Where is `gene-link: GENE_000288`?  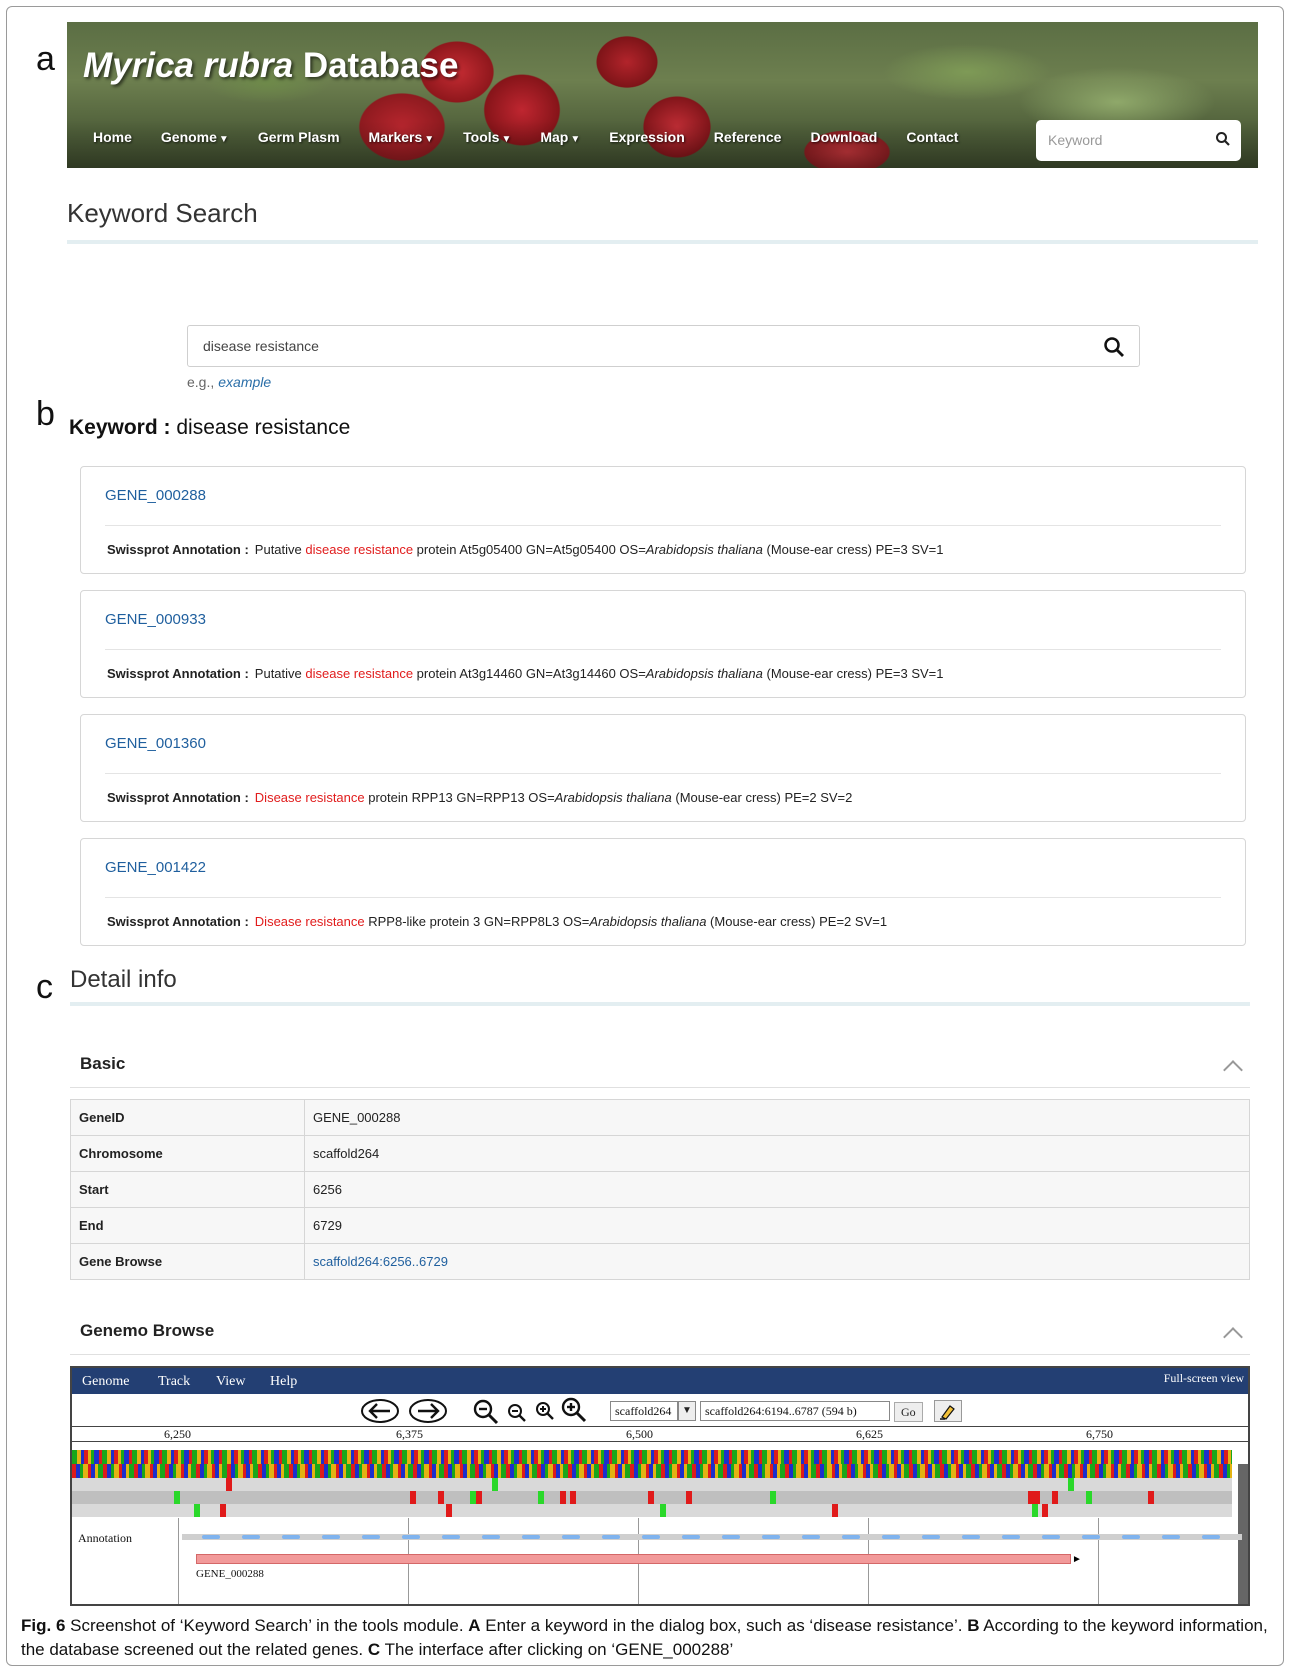
gene-link: GENE_000288 is located at coordinates (155, 495).